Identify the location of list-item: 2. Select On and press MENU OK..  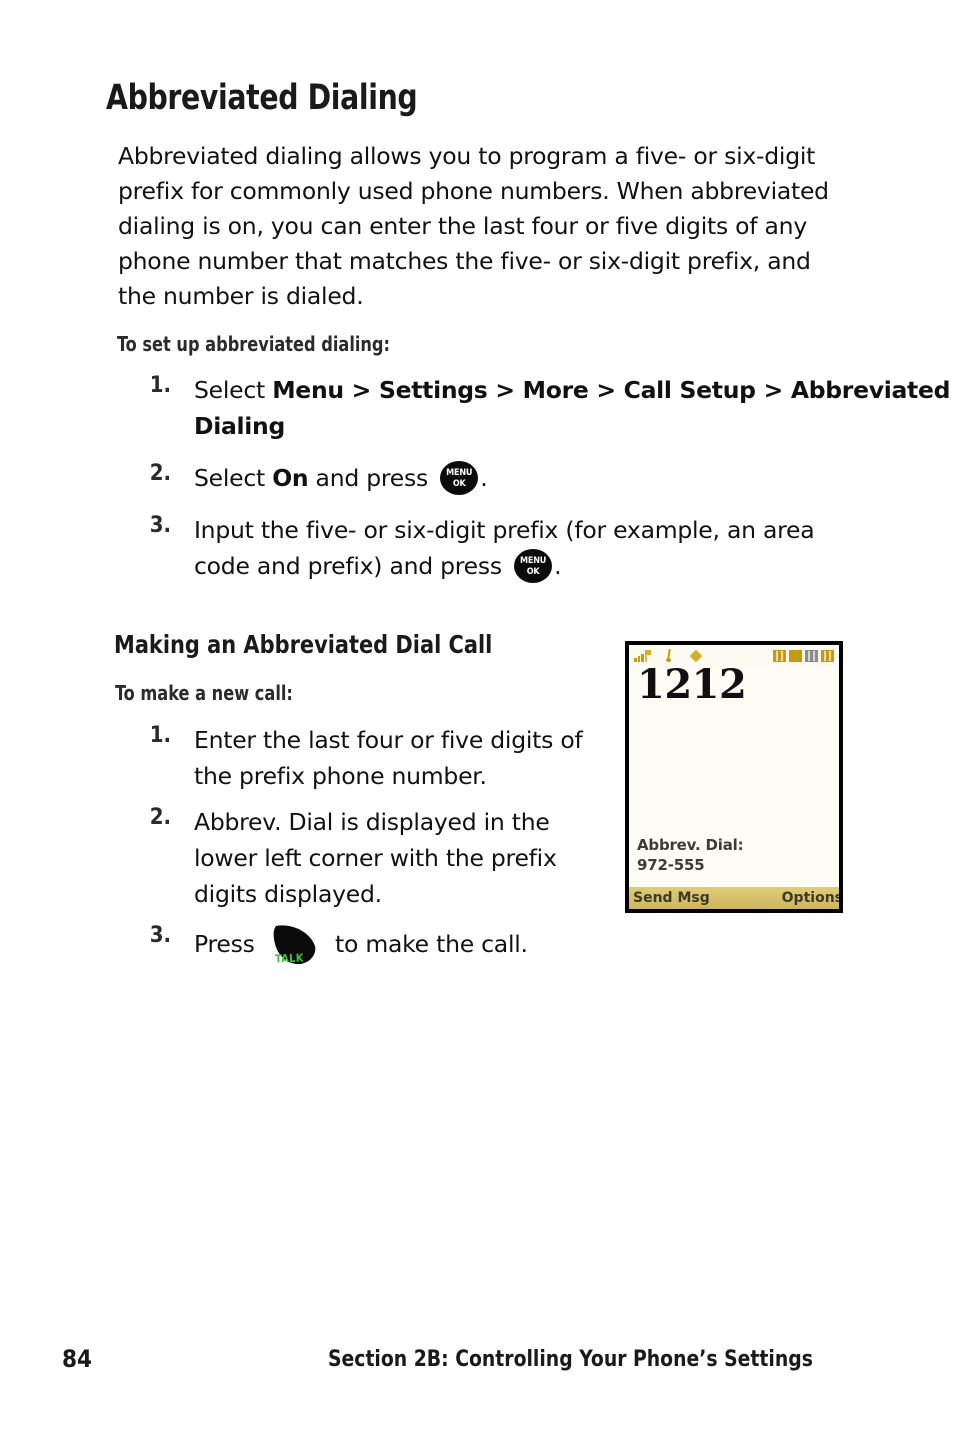
(507, 478).